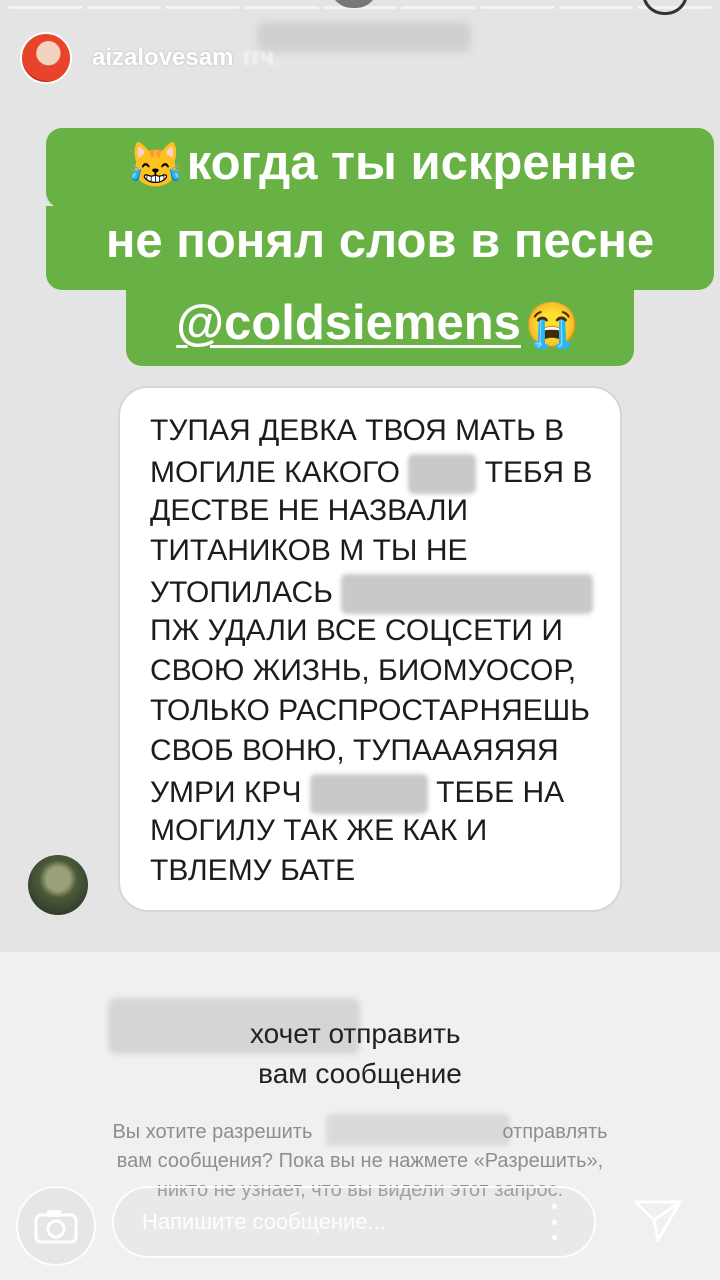  What do you see at coordinates (155, 166) in the screenshot?
I see `laughing-cat-emoji-icon: 😹` at bounding box center [155, 166].